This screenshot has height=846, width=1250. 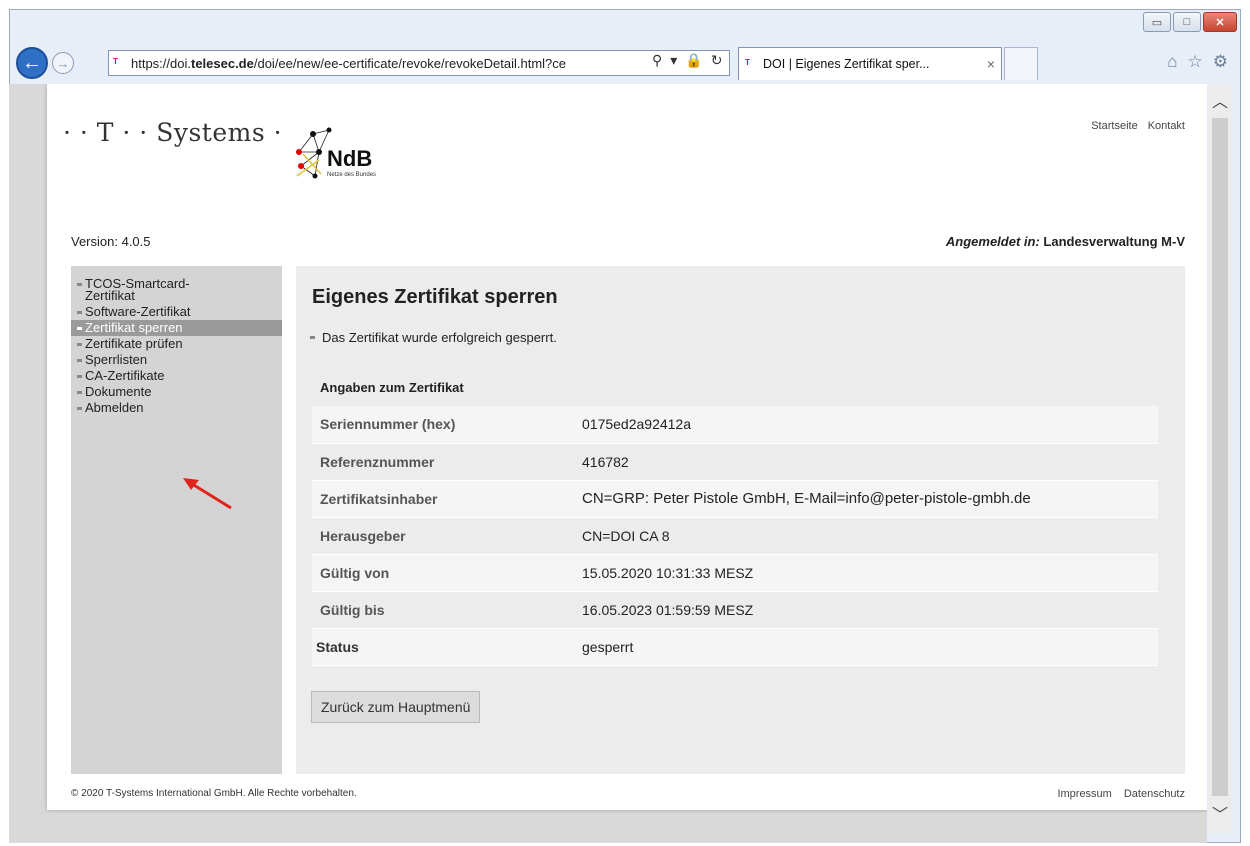 What do you see at coordinates (352, 175) in the screenshot?
I see `ndb-subtext: Netze des Bundes` at bounding box center [352, 175].